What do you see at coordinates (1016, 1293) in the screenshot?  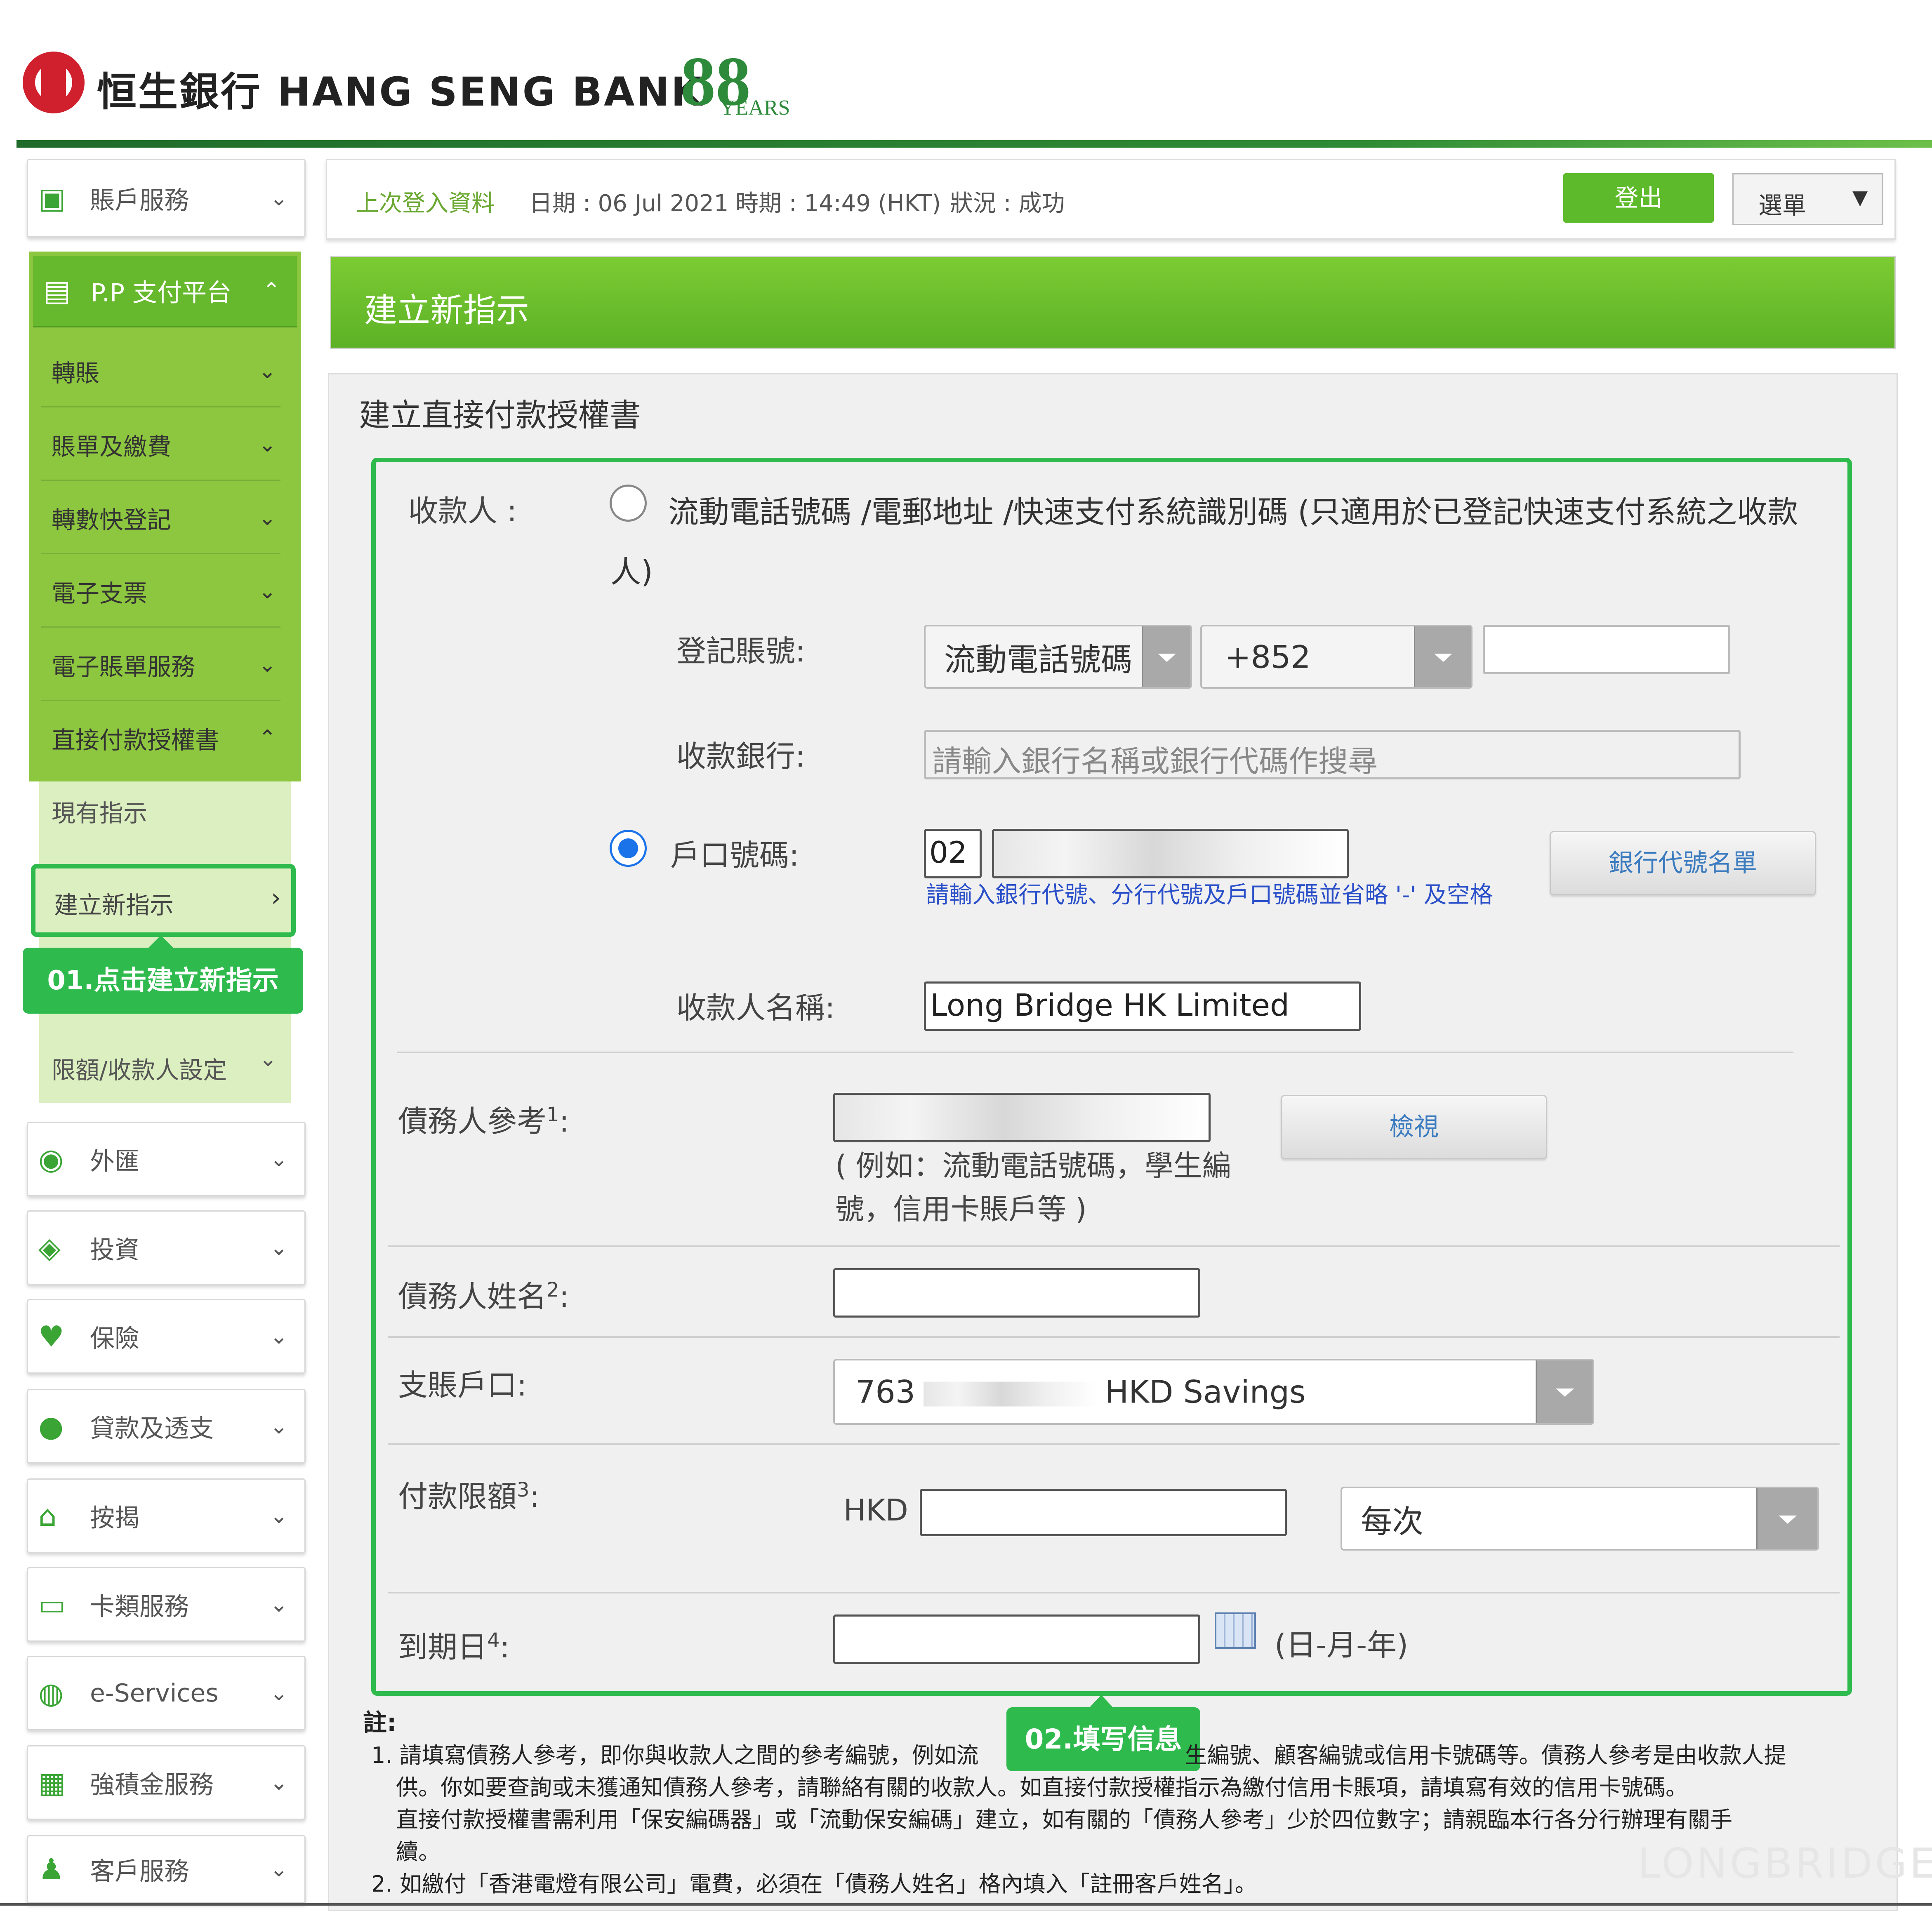 I see `debtor-name-input` at bounding box center [1016, 1293].